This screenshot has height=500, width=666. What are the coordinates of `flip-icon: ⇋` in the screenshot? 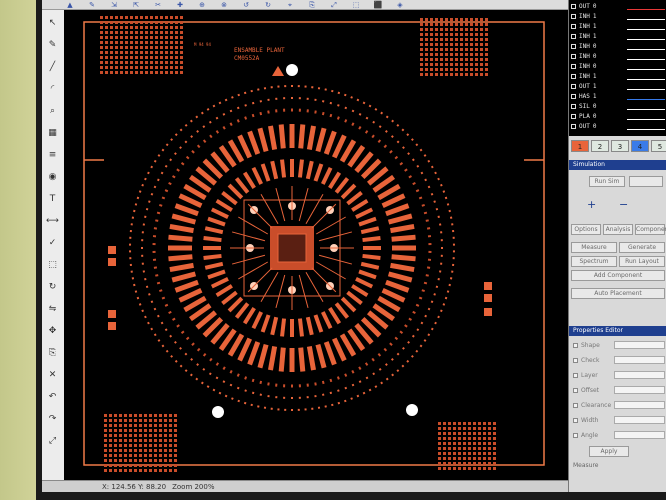 It's located at (52, 309).